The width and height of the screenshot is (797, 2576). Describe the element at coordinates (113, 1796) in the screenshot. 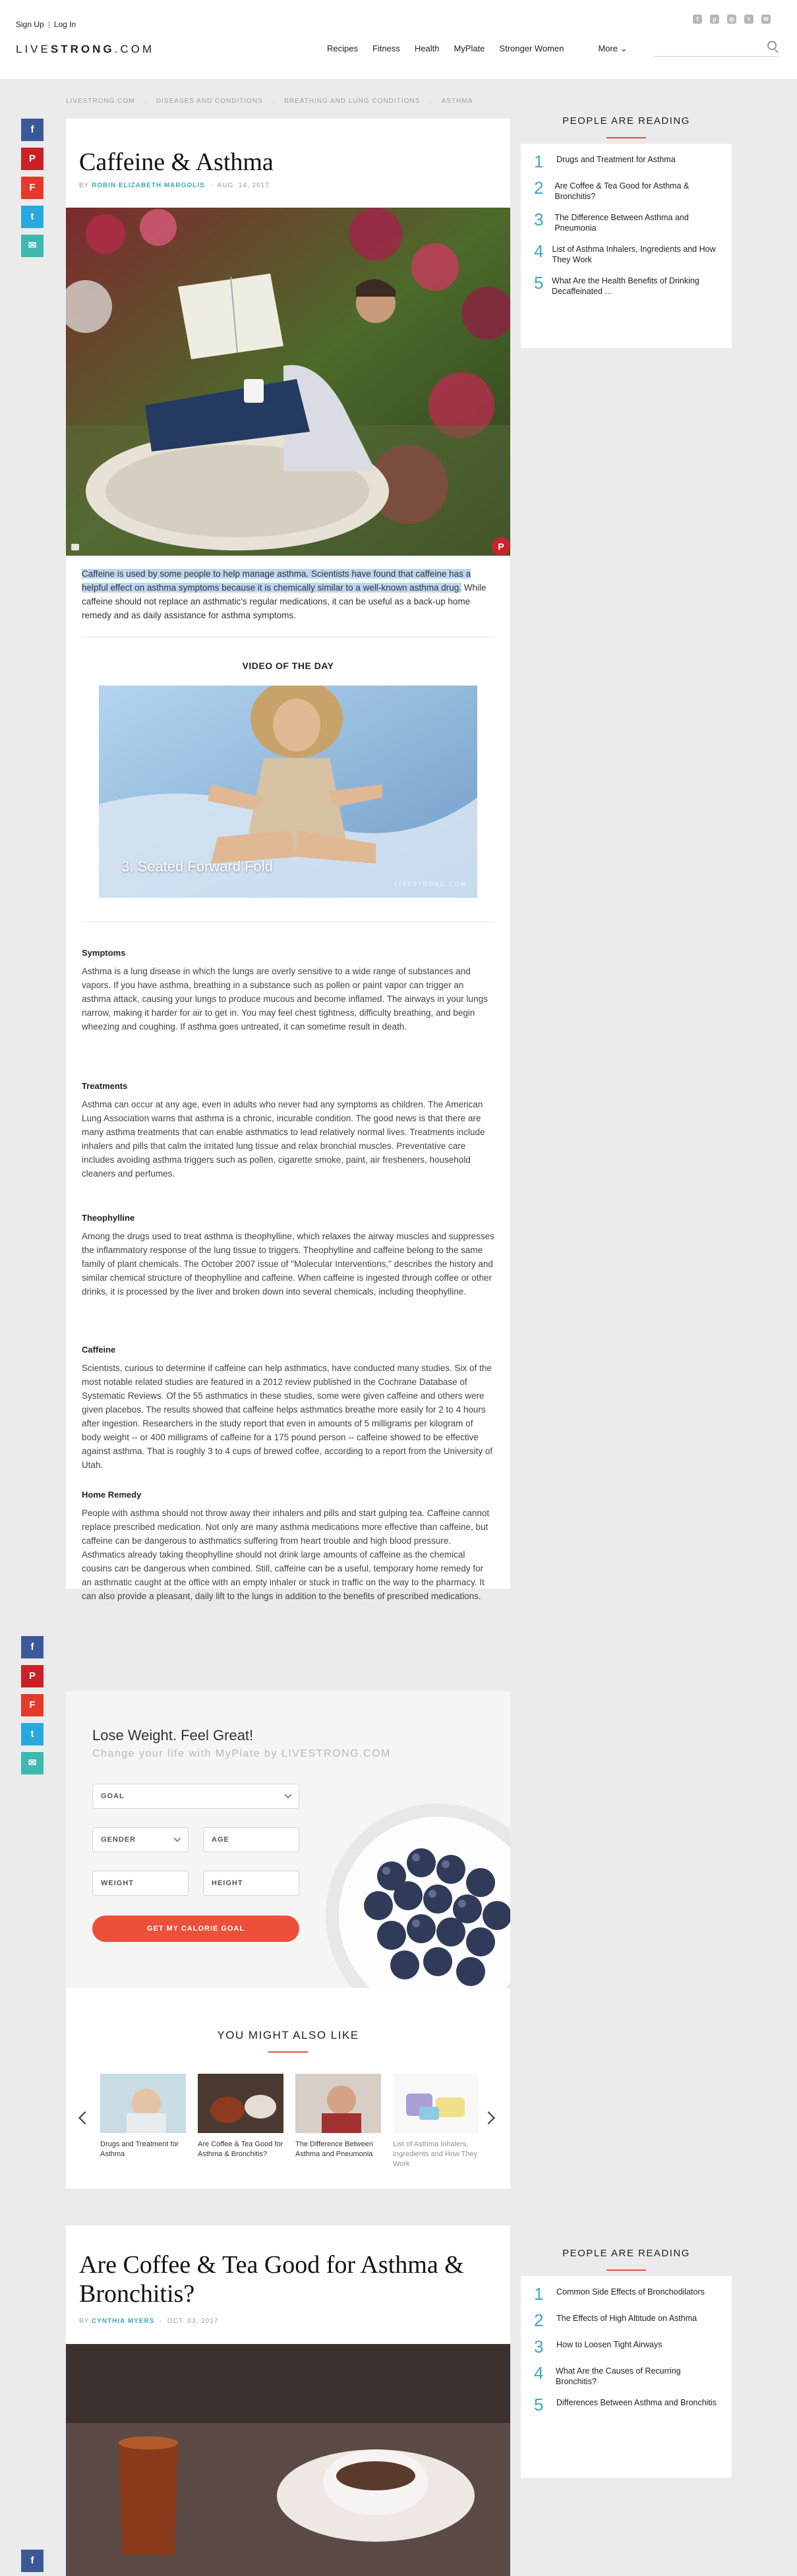

I see `goal-select-label: GOAL` at that location.